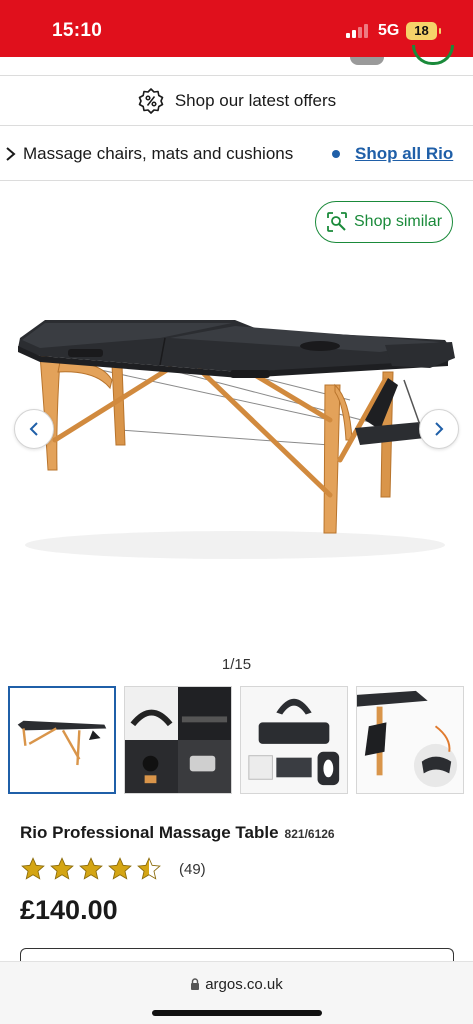 The height and width of the screenshot is (1024, 473). I want to click on url-display: argos.co.uk, so click(236, 984).